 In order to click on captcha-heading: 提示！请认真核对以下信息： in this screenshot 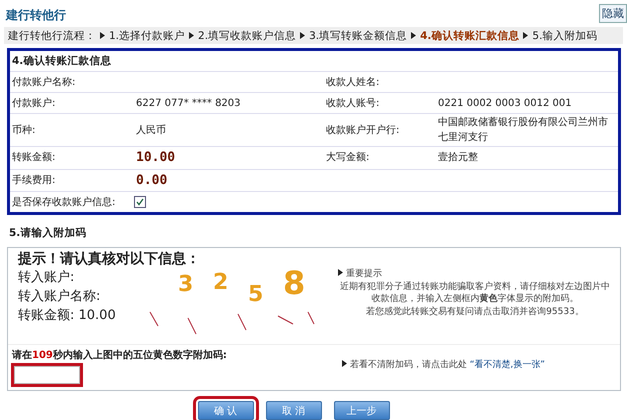, I will do `click(109, 259)`.